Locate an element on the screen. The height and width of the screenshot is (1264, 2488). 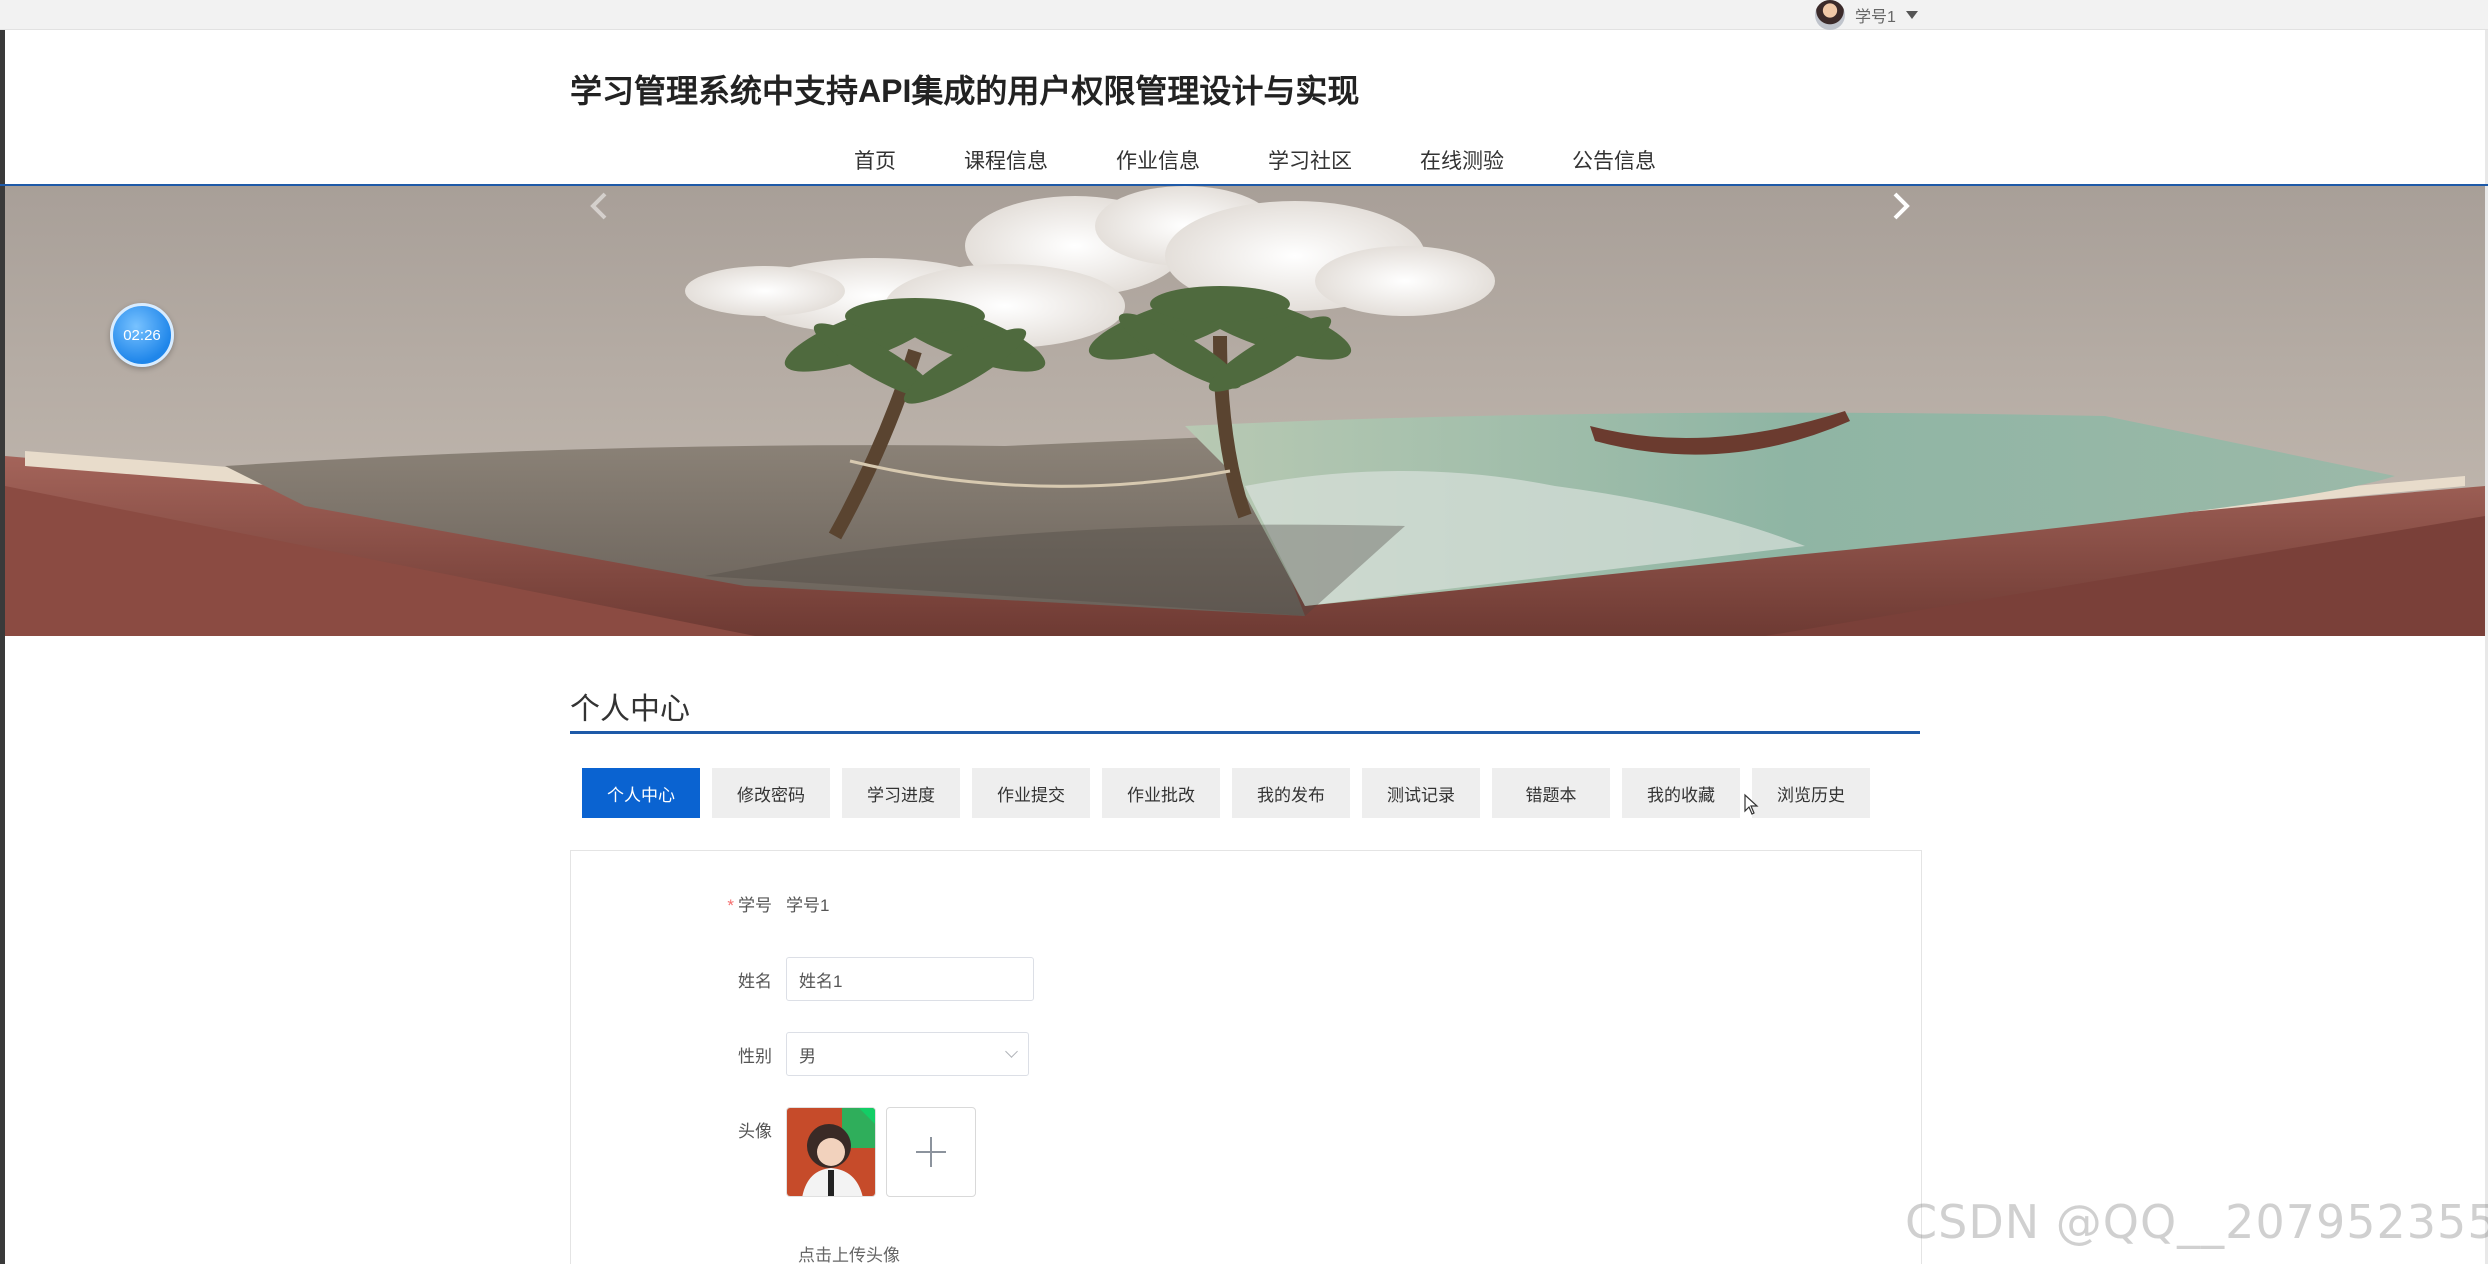
watermark-text: CSDN @QQ__2079523559 is located at coordinates (2196, 1222).